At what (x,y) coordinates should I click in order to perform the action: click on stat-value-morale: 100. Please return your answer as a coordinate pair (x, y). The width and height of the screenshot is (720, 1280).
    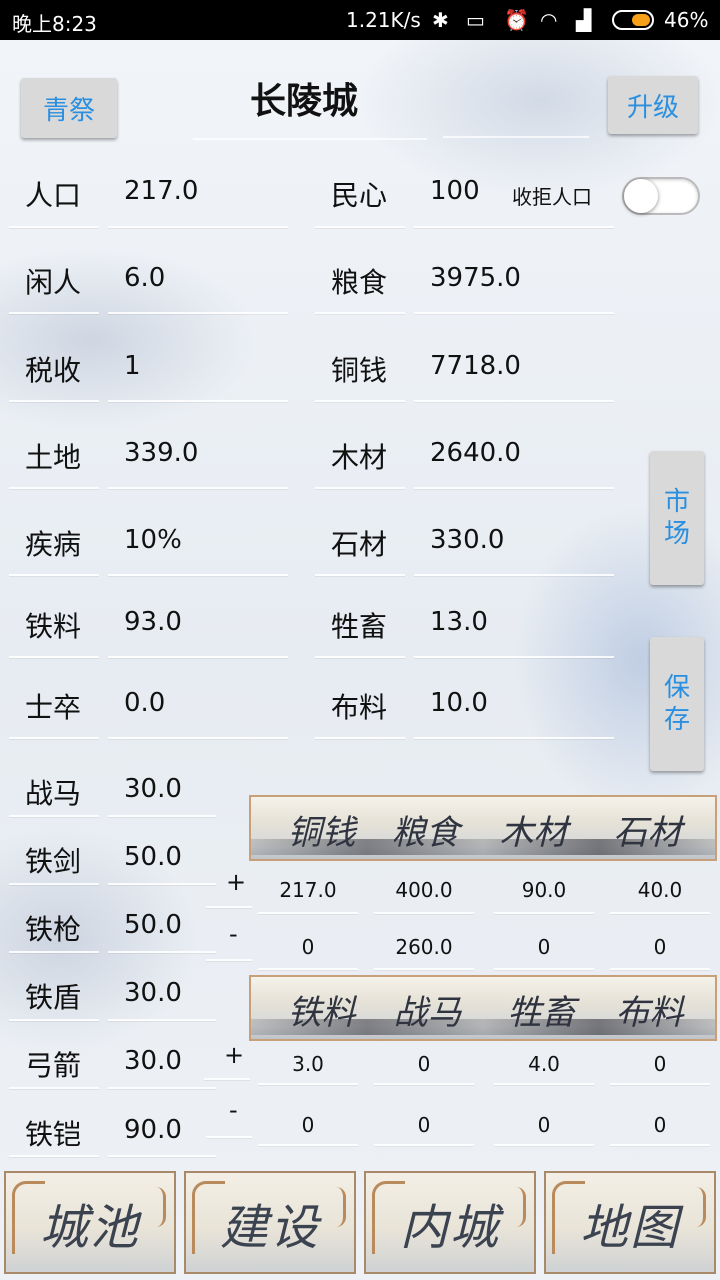
    Looking at the image, I should click on (455, 191).